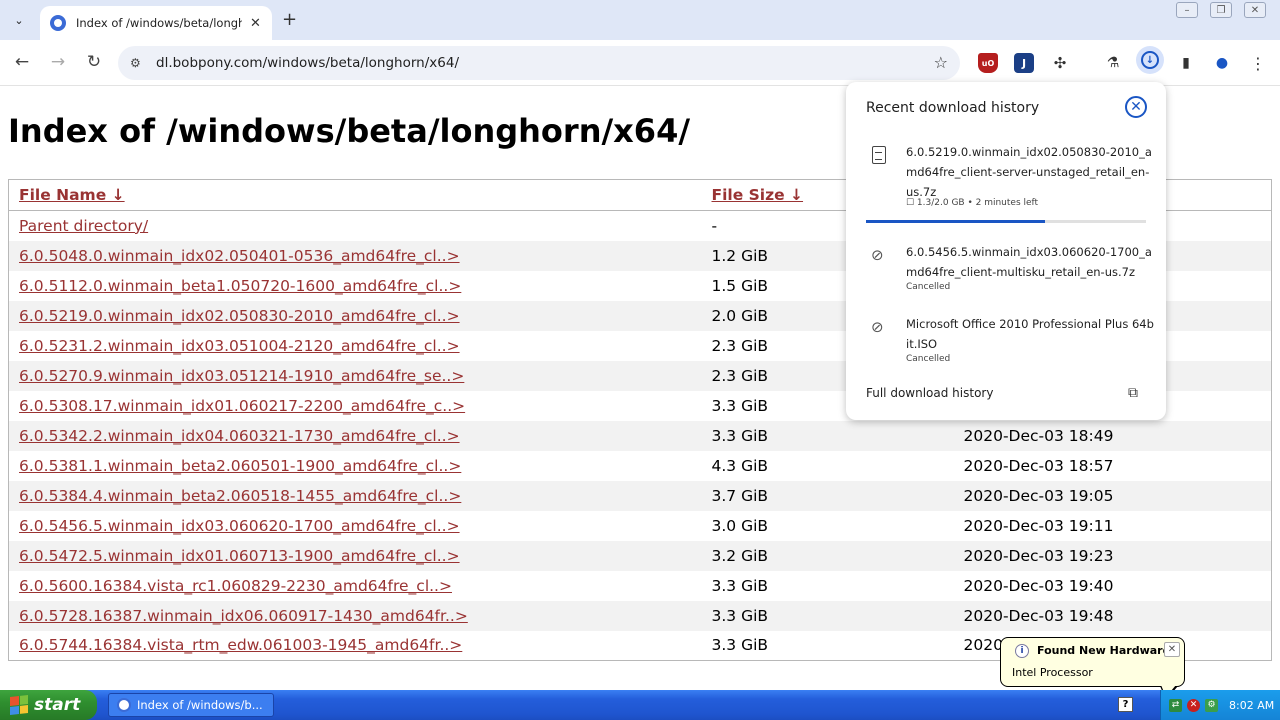 The width and height of the screenshot is (1280, 720). I want to click on globe-favicon-icon, so click(58, 23).